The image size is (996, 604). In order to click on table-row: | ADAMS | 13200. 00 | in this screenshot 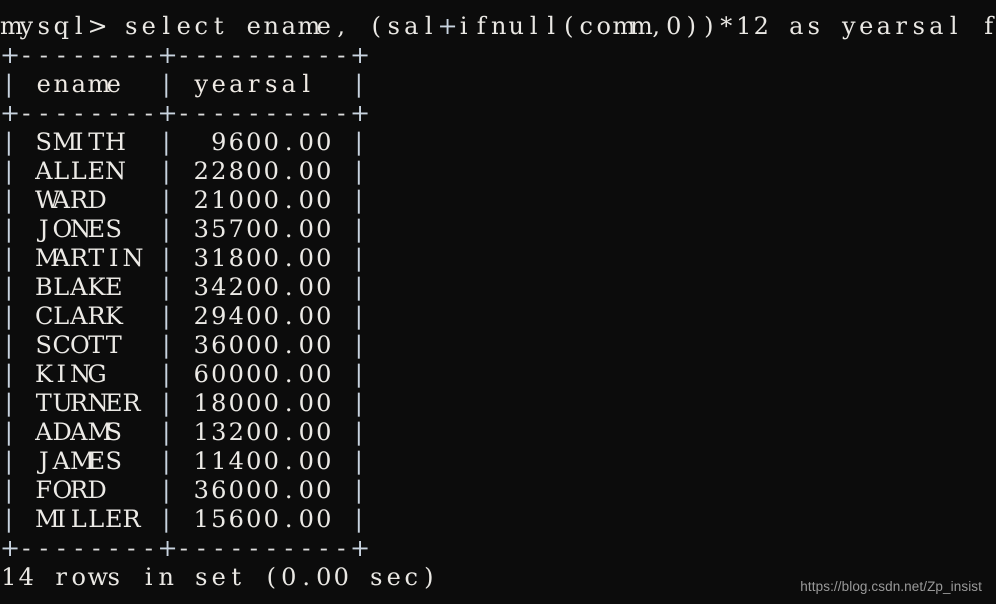, I will do `click(183, 432)`.